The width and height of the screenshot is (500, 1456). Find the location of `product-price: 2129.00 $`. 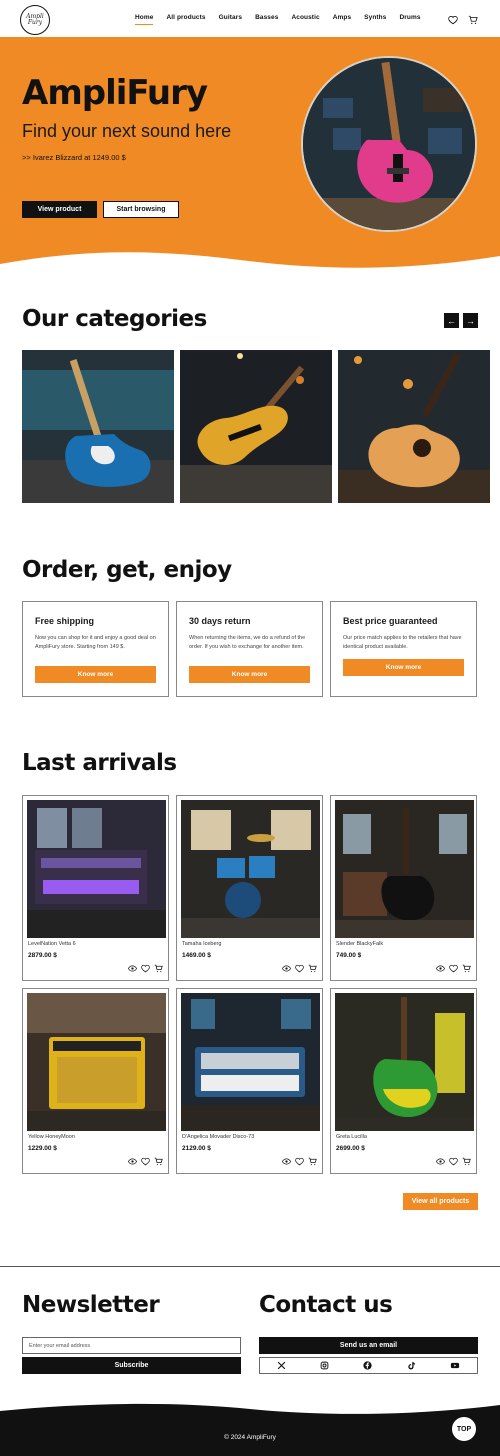

product-price: 2129.00 $ is located at coordinates (196, 1148).